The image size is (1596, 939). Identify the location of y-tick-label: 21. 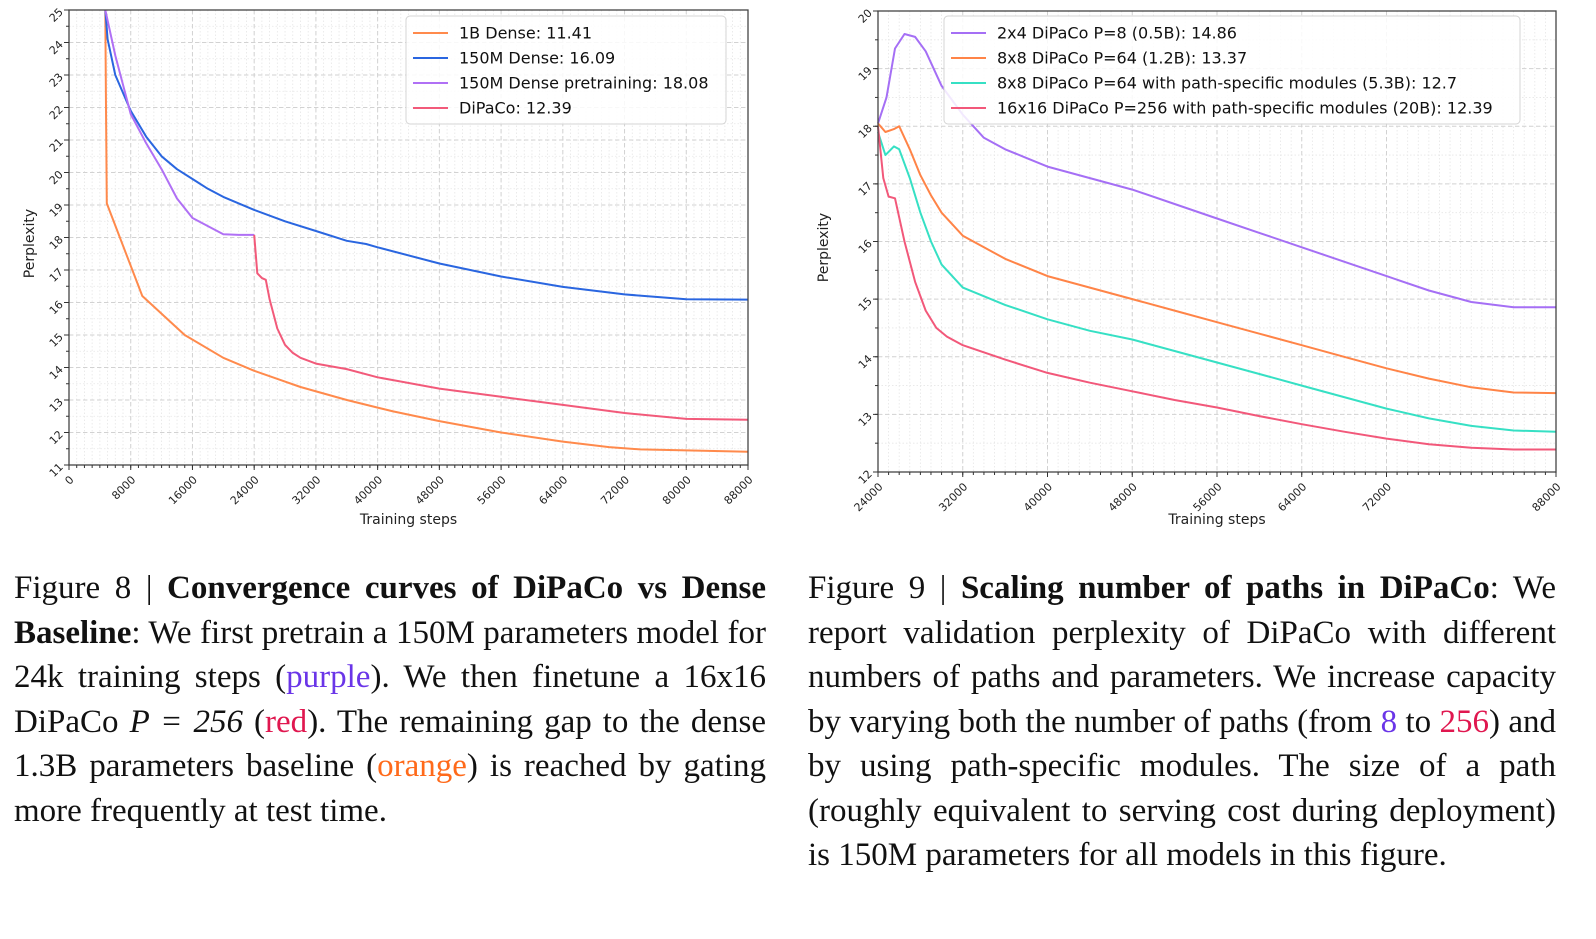
(56, 145).